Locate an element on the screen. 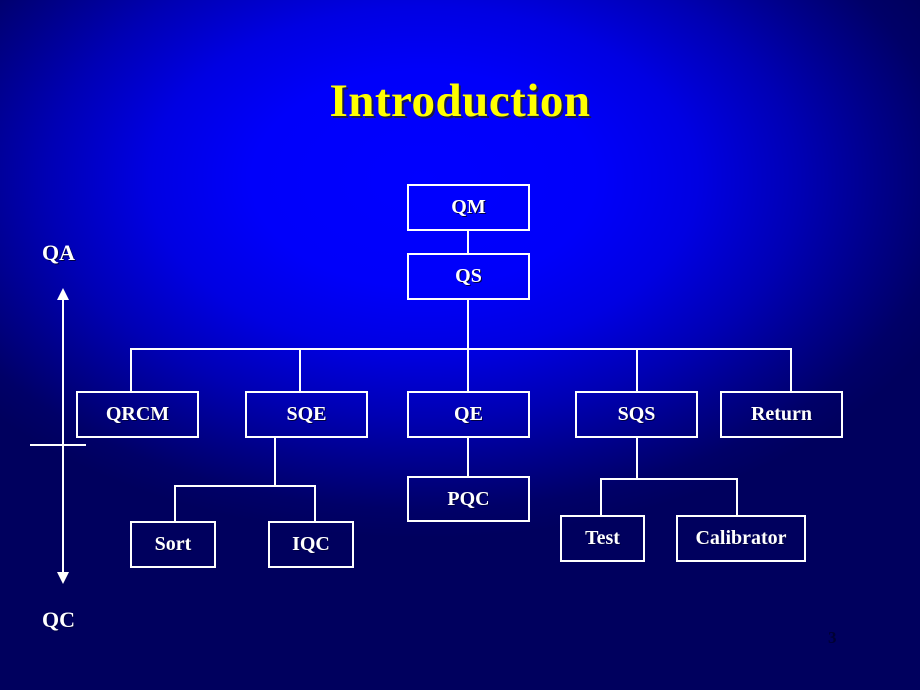 Image resolution: width=920 pixels, height=690 pixels. connector-qs-bus is located at coordinates (468, 324).